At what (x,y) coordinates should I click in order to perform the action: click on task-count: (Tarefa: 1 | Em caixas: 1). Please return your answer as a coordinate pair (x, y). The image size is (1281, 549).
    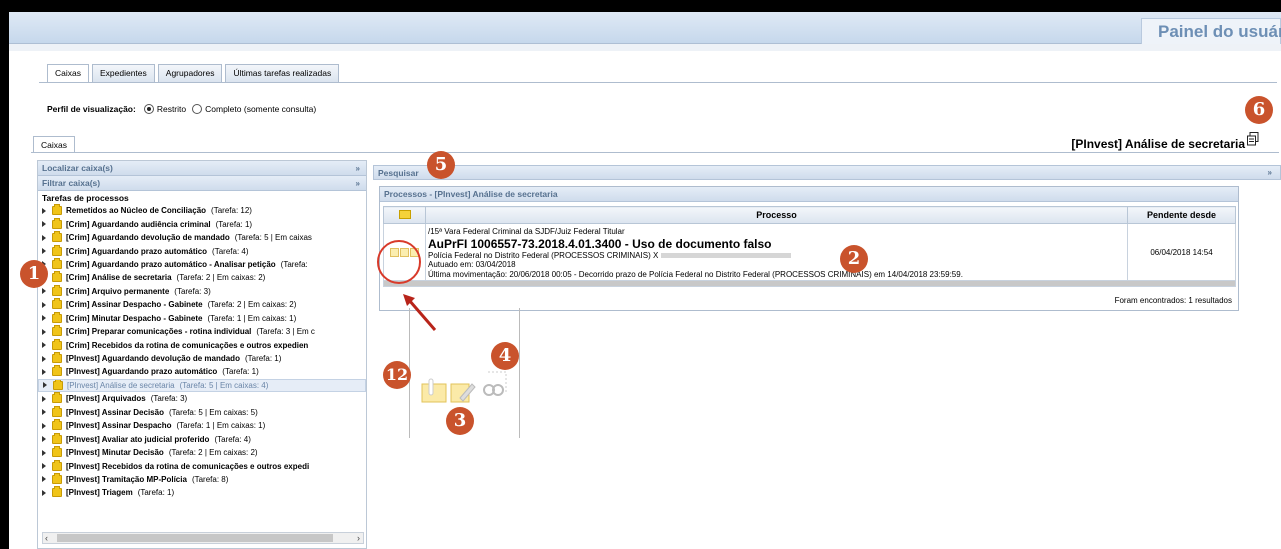
    Looking at the image, I should click on (221, 426).